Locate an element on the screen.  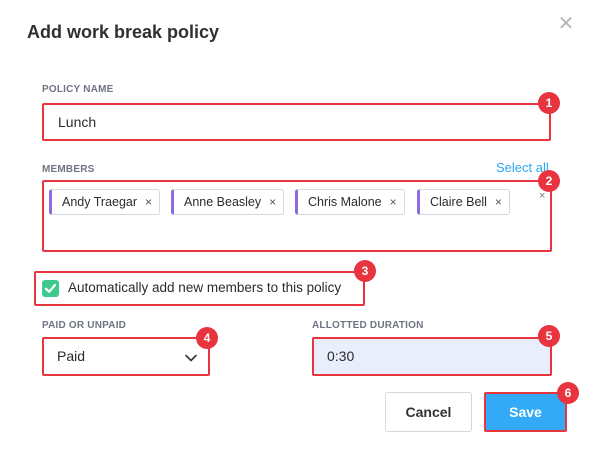
member-tag-label: Andy Traegar is located at coordinates (100, 202).